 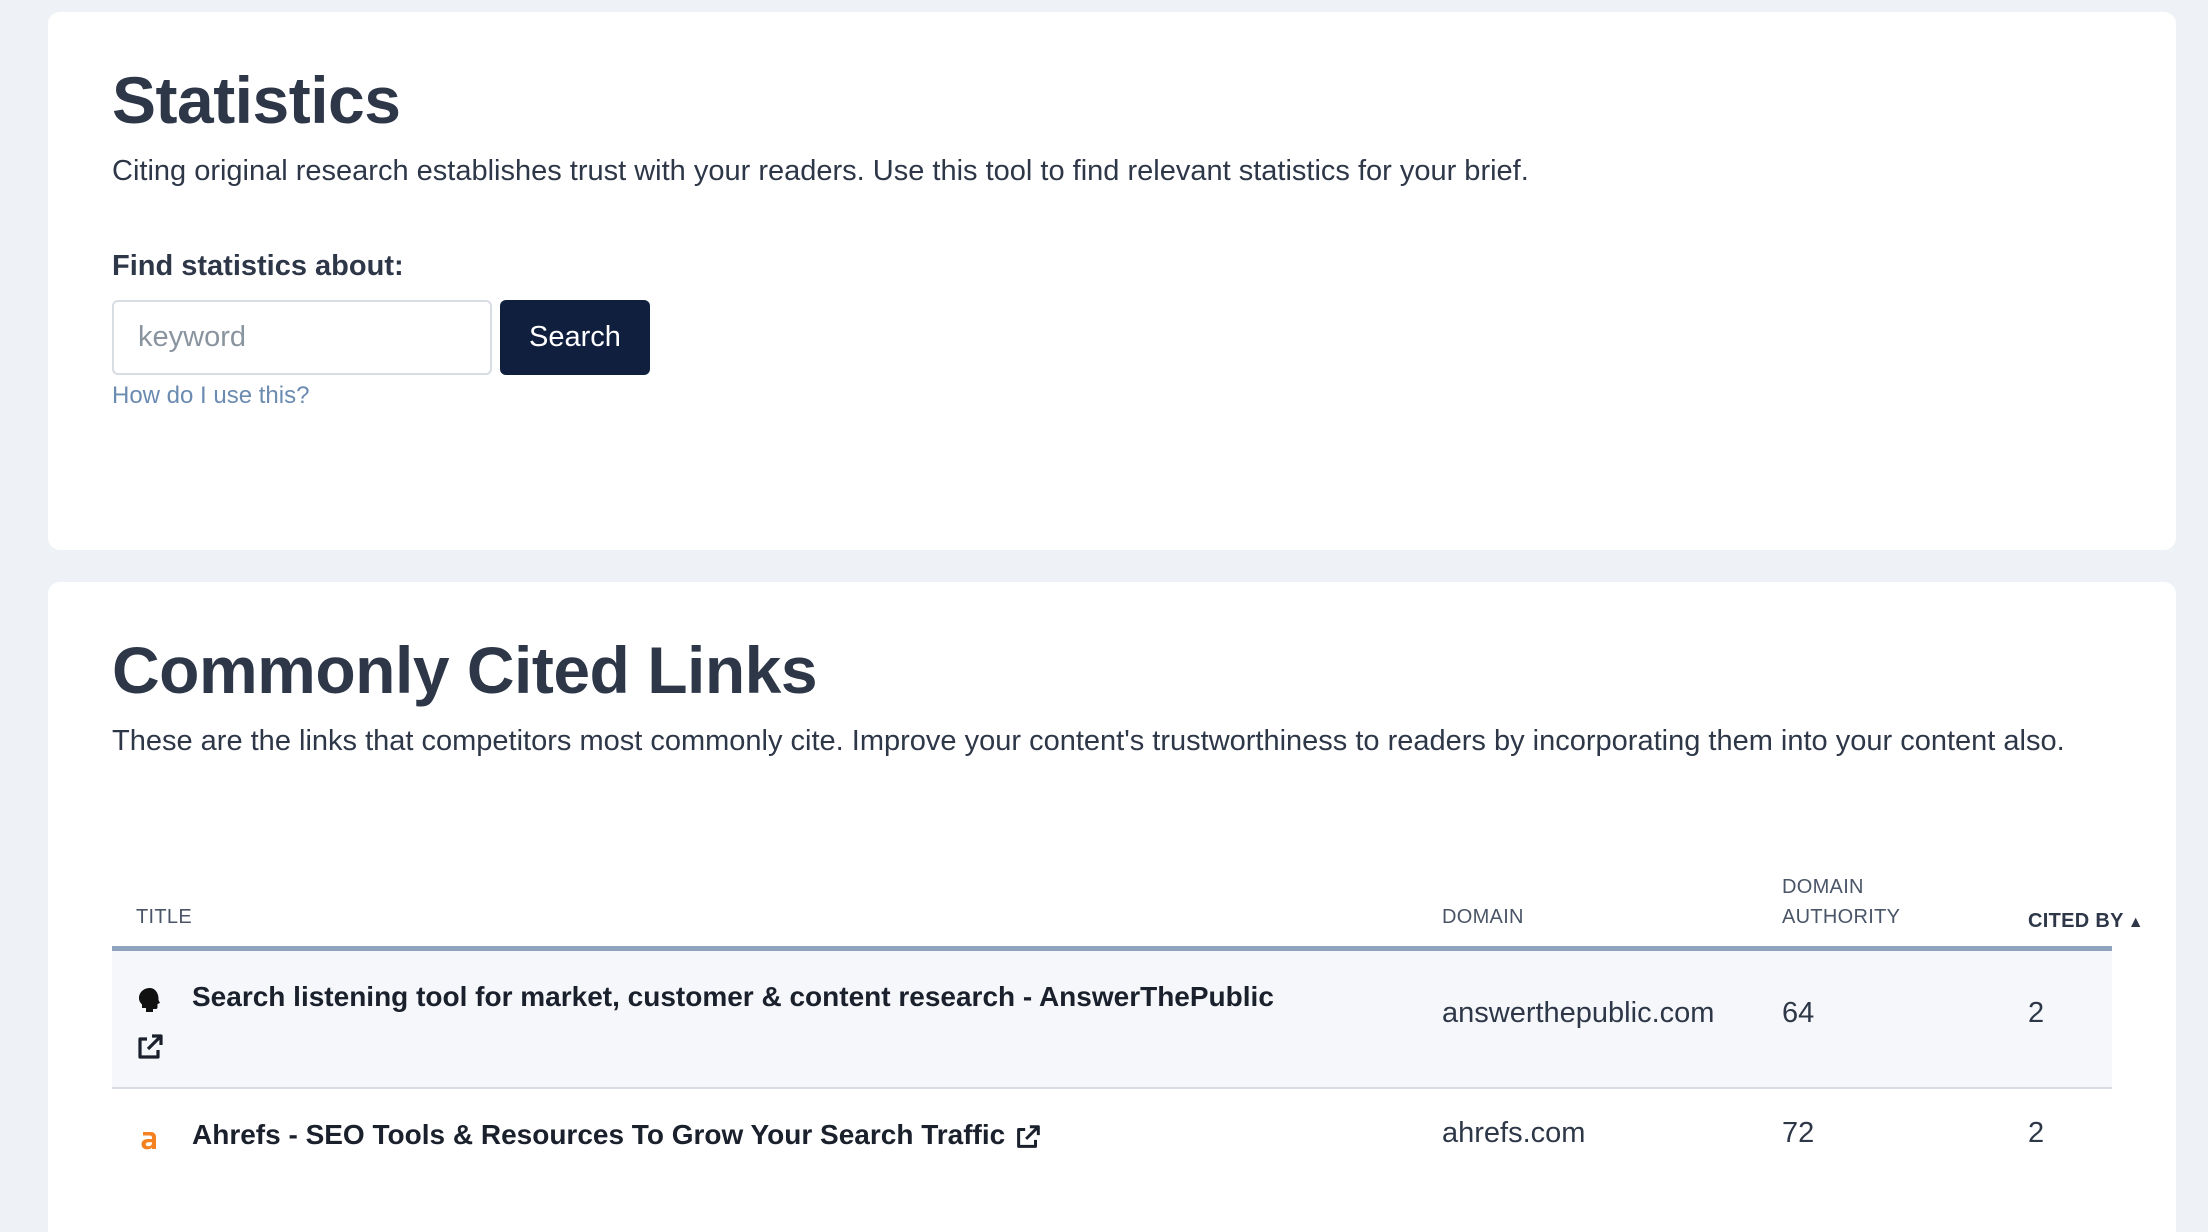 I want to click on keyword-search-input, so click(x=302, y=337).